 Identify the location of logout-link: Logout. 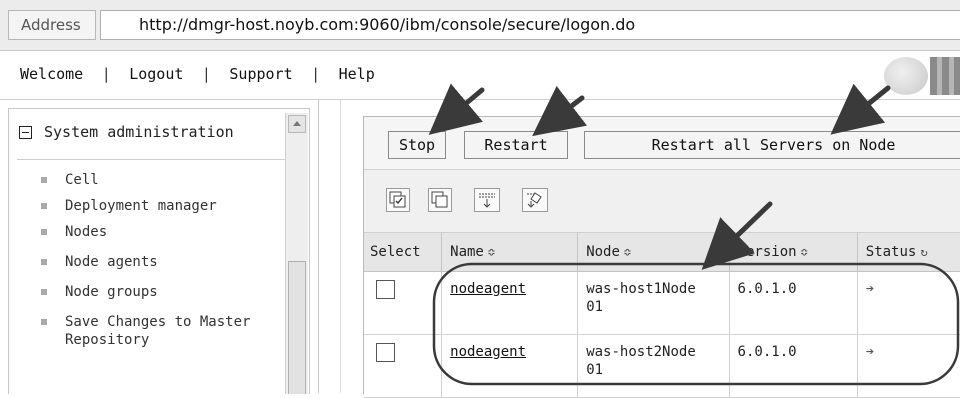
(156, 74).